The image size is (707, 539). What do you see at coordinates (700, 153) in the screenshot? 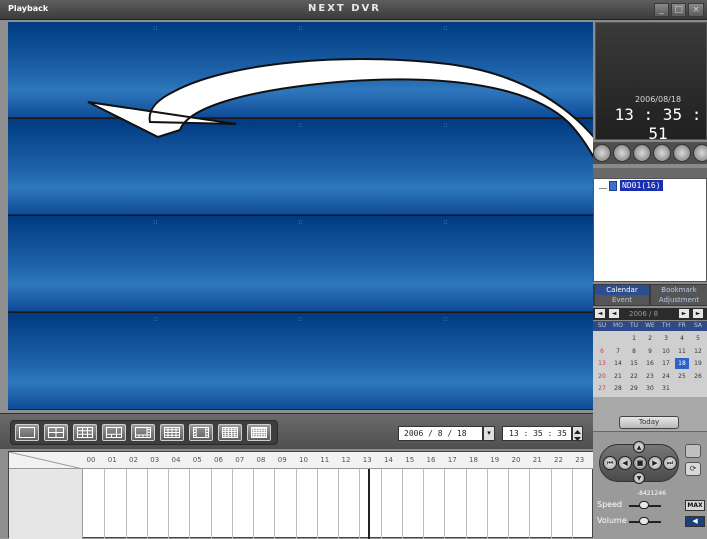
I see `exit-icon` at bounding box center [700, 153].